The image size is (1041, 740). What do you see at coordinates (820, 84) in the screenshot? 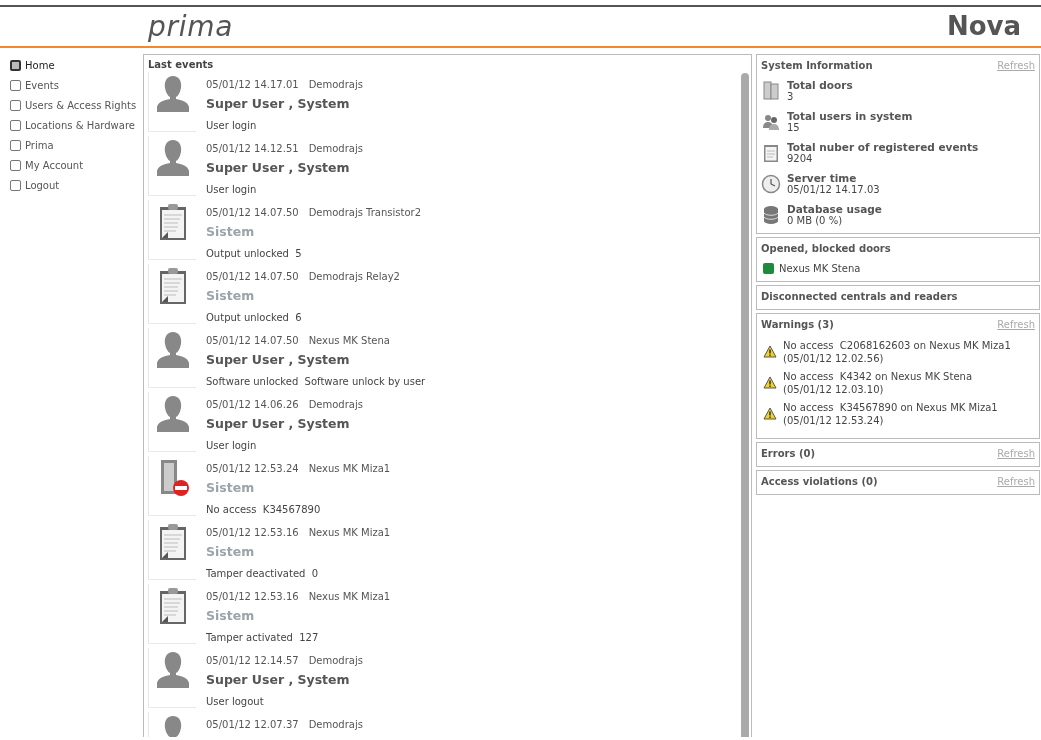
I see `info-label: Total doors` at bounding box center [820, 84].